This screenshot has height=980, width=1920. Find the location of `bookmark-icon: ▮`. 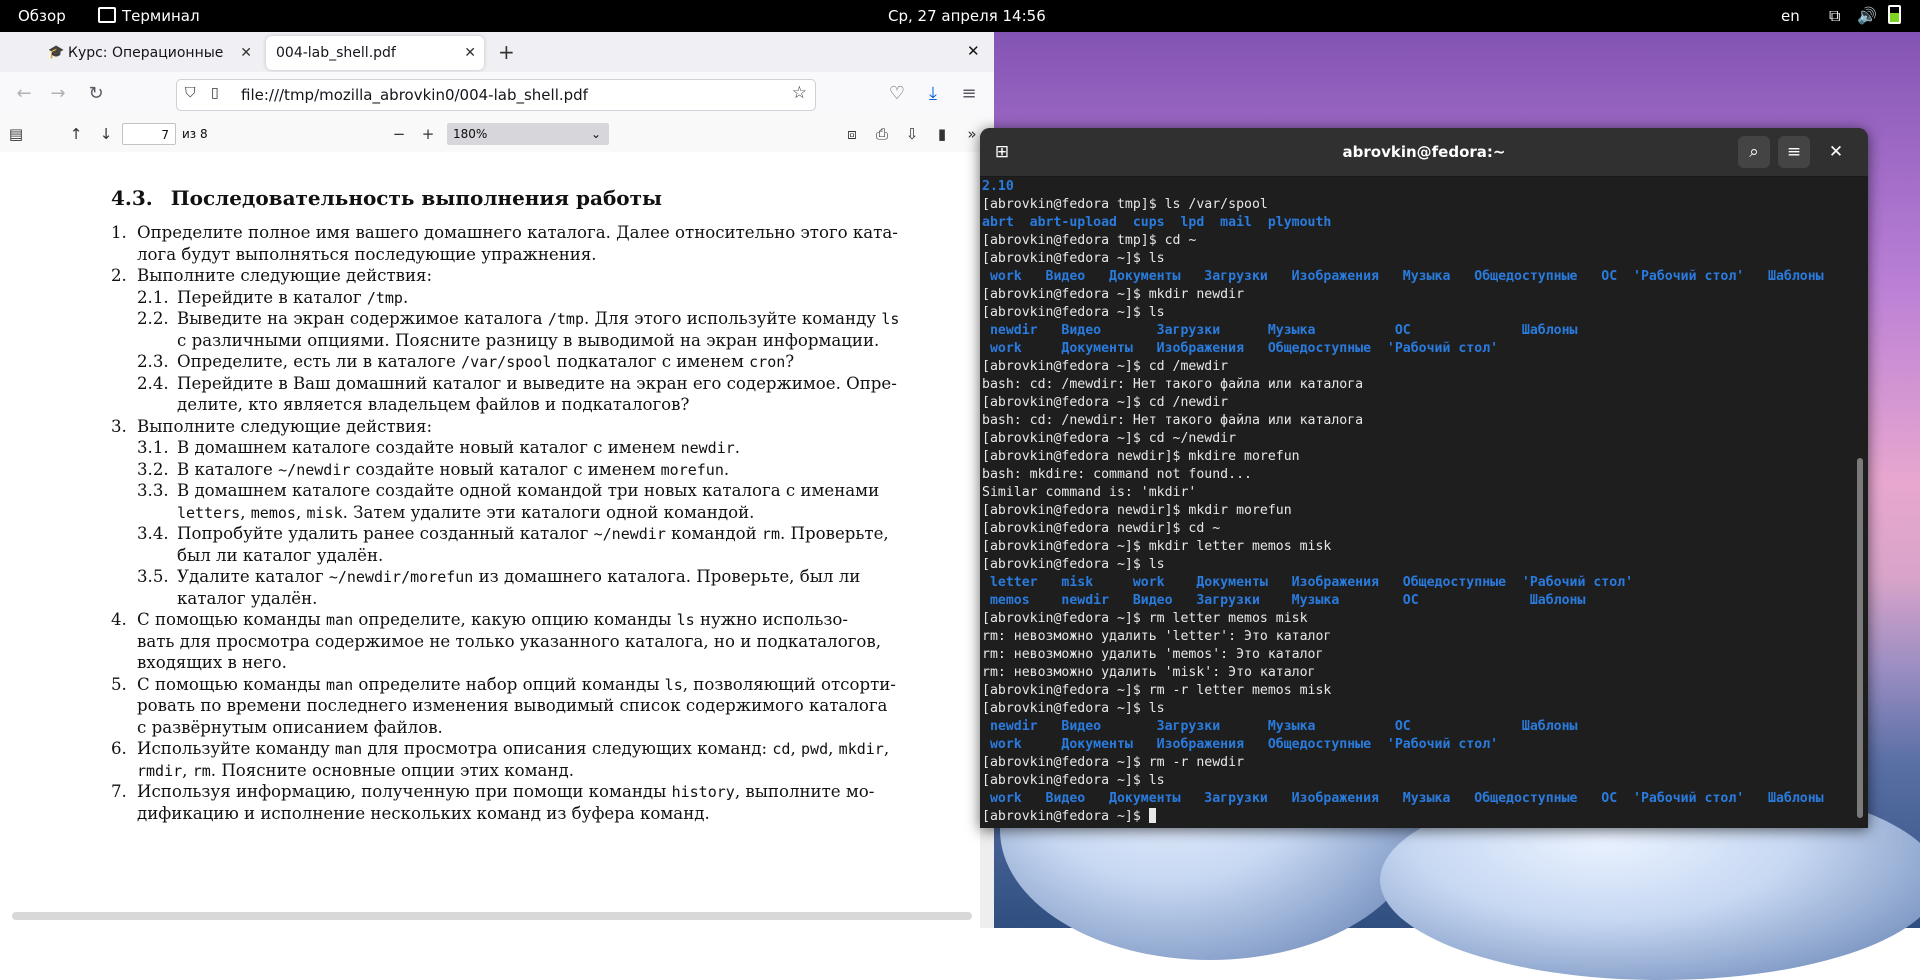

bookmark-icon: ▮ is located at coordinates (942, 134).